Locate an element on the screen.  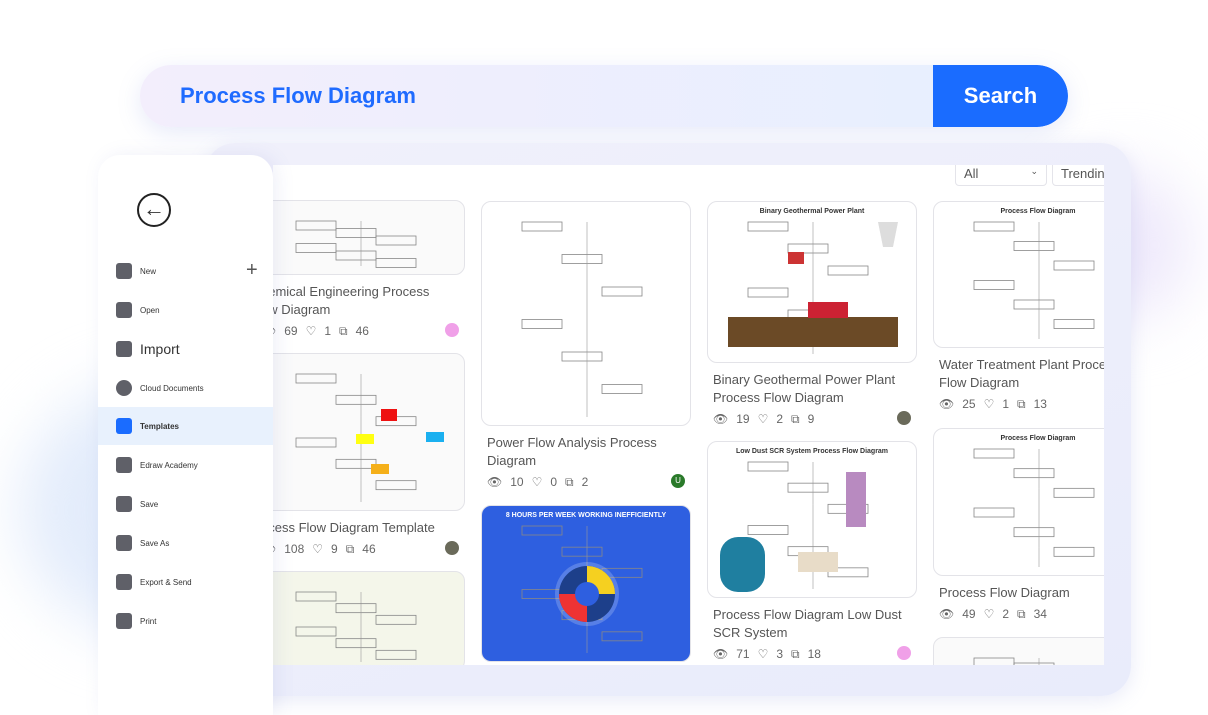
title-line: Process Flow Diagram is located at coordinates (1004, 592).